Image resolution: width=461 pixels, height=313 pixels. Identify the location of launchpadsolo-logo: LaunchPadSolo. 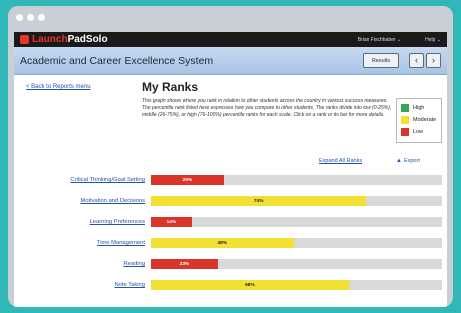
(64, 39).